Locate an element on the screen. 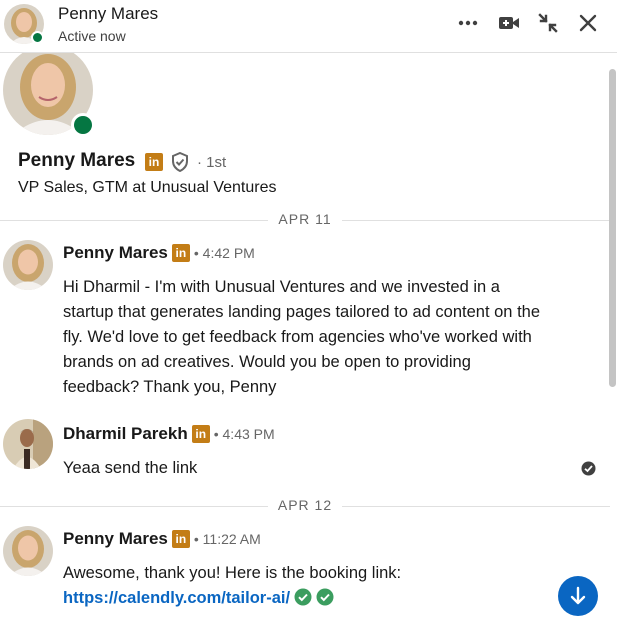  message-time: • 11:22 AM is located at coordinates (227, 539).